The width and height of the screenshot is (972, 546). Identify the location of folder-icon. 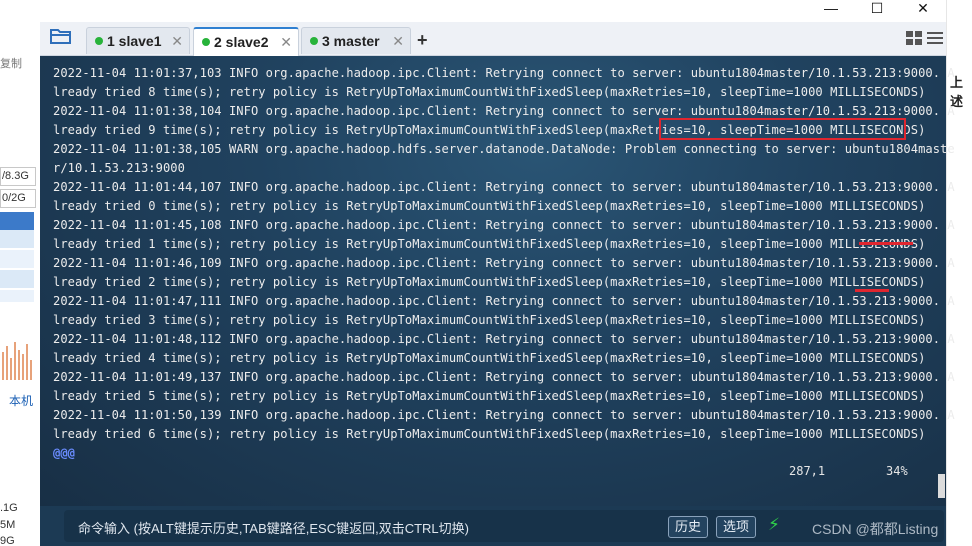
(61, 38).